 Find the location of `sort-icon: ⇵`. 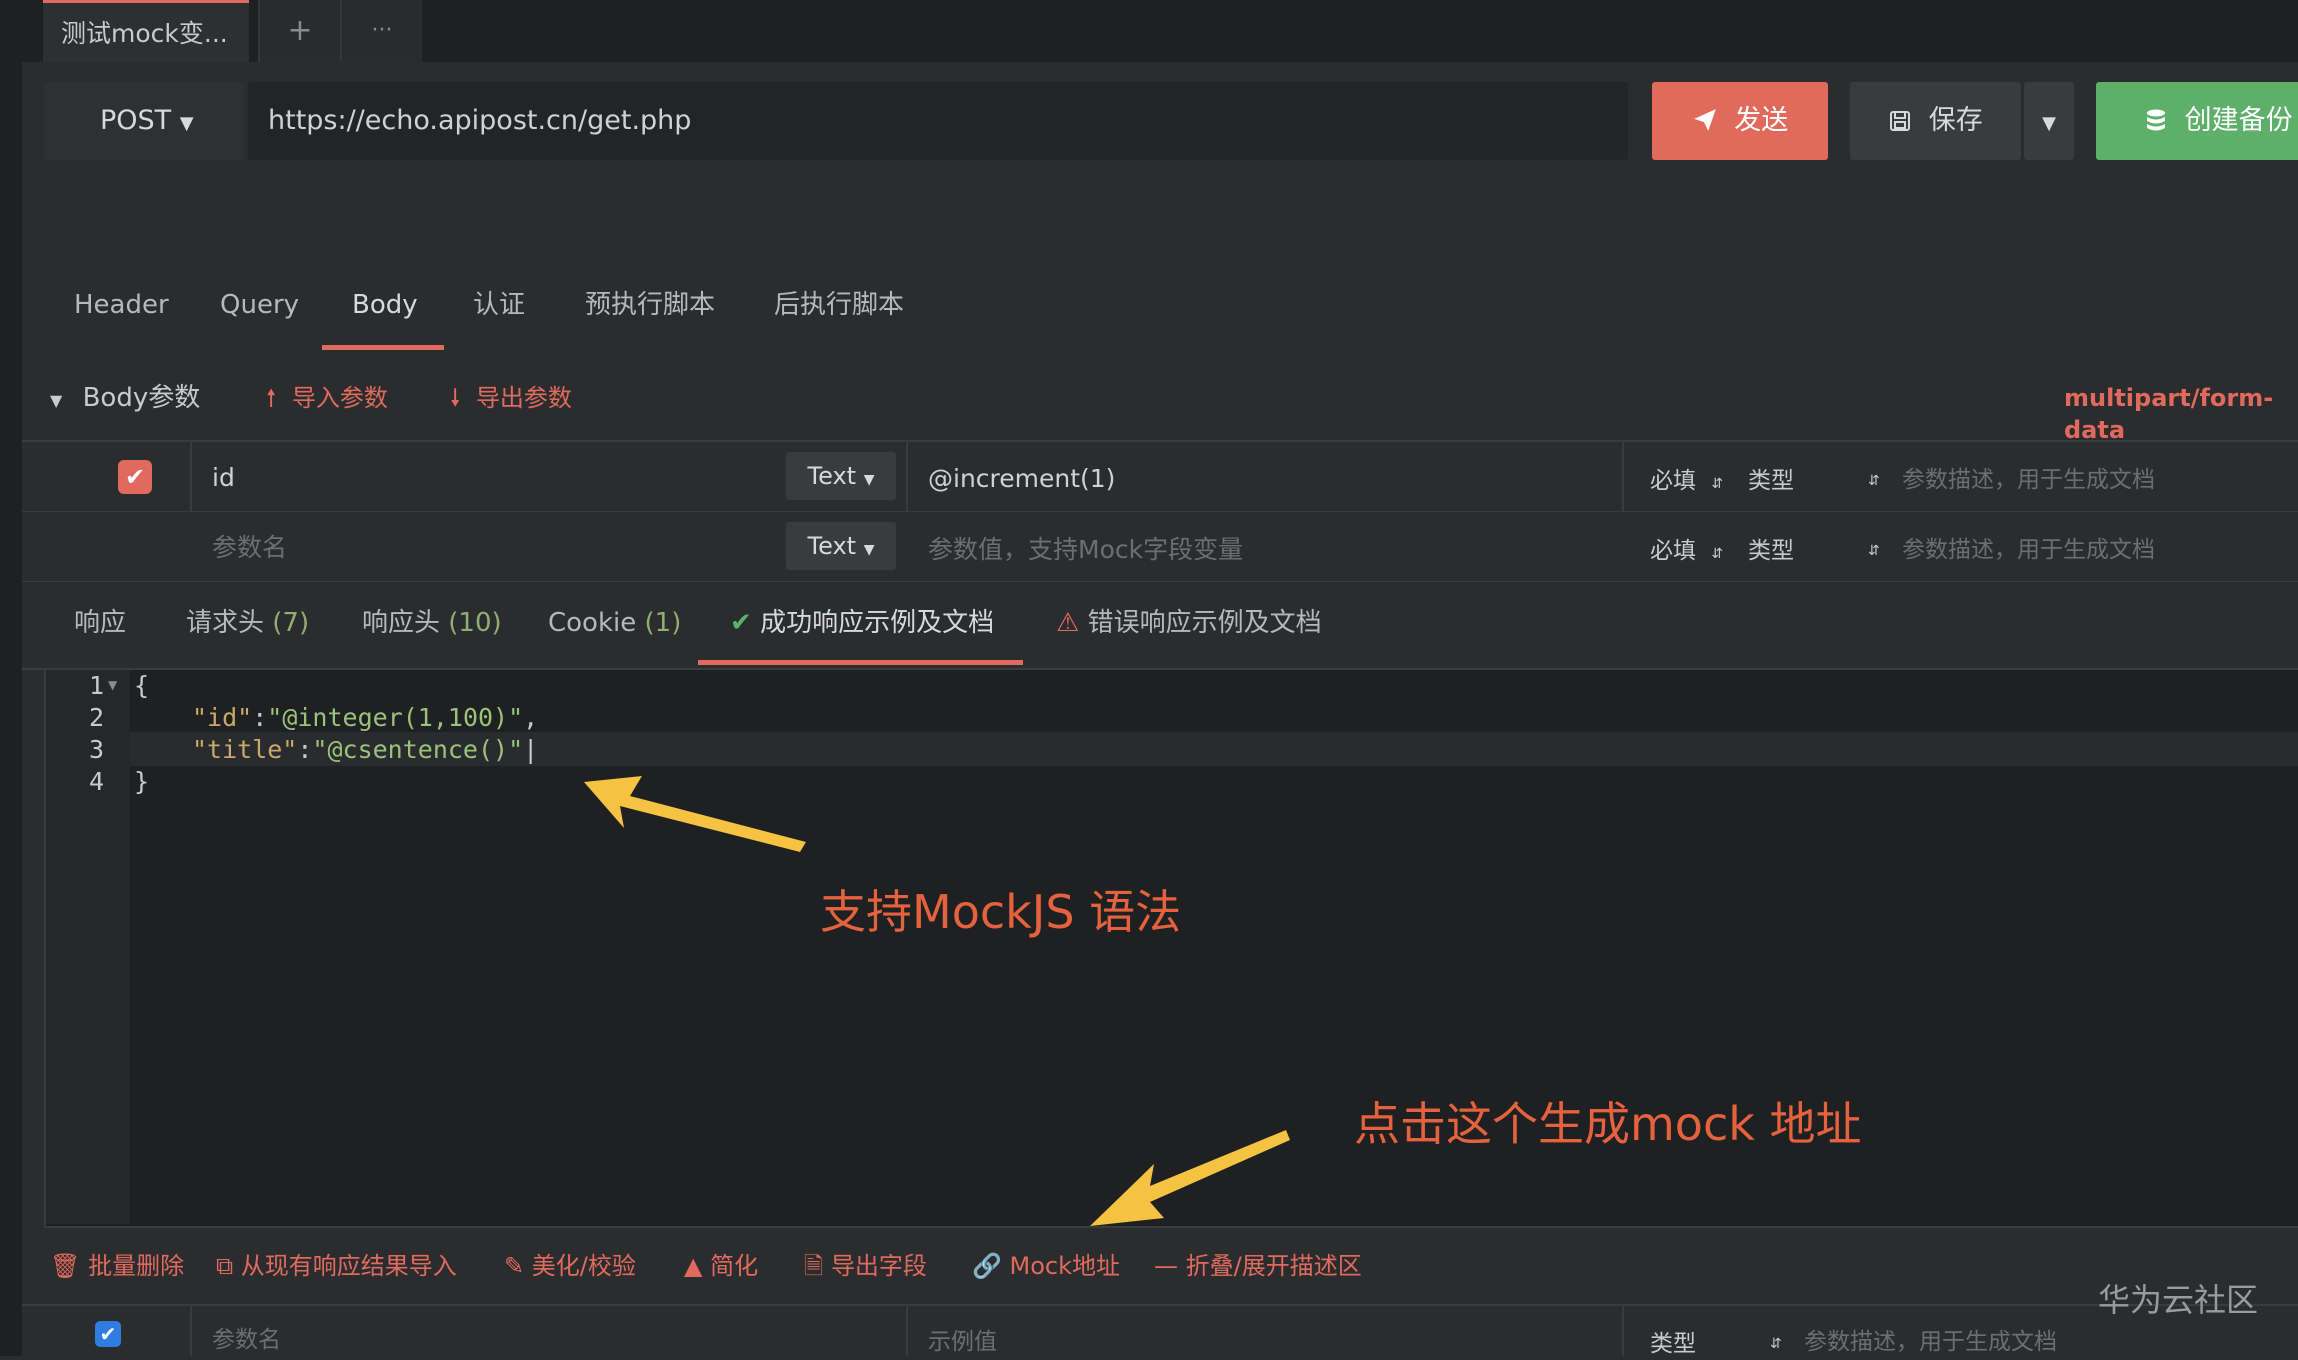

sort-icon: ⇵ is located at coordinates (1874, 481).